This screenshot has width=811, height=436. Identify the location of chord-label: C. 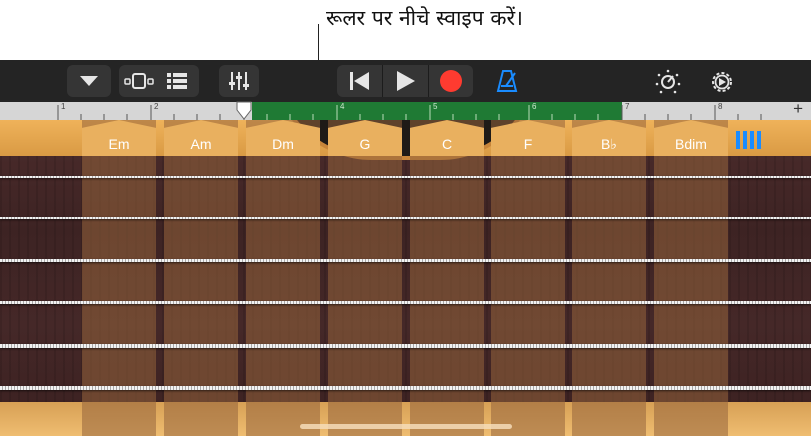
(447, 144).